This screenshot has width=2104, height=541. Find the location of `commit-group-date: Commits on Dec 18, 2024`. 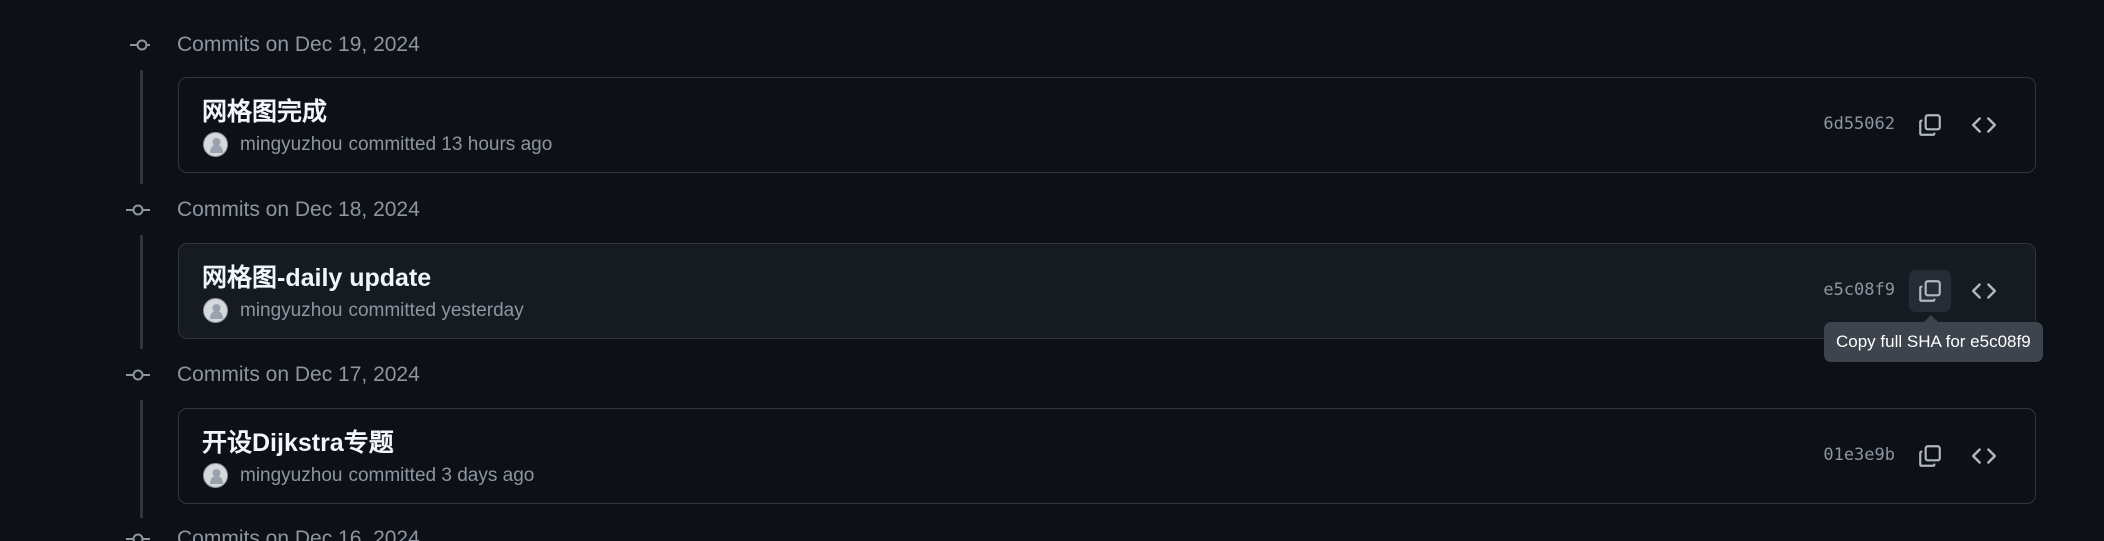

commit-group-date: Commits on Dec 18, 2024 is located at coordinates (298, 209).